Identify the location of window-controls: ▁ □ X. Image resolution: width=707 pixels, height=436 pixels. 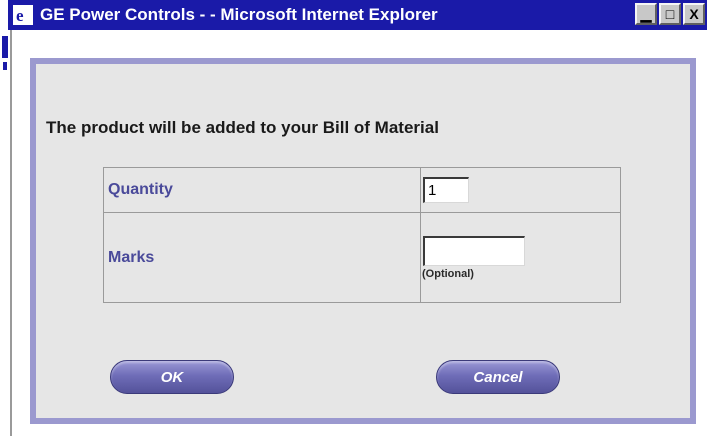
(670, 14).